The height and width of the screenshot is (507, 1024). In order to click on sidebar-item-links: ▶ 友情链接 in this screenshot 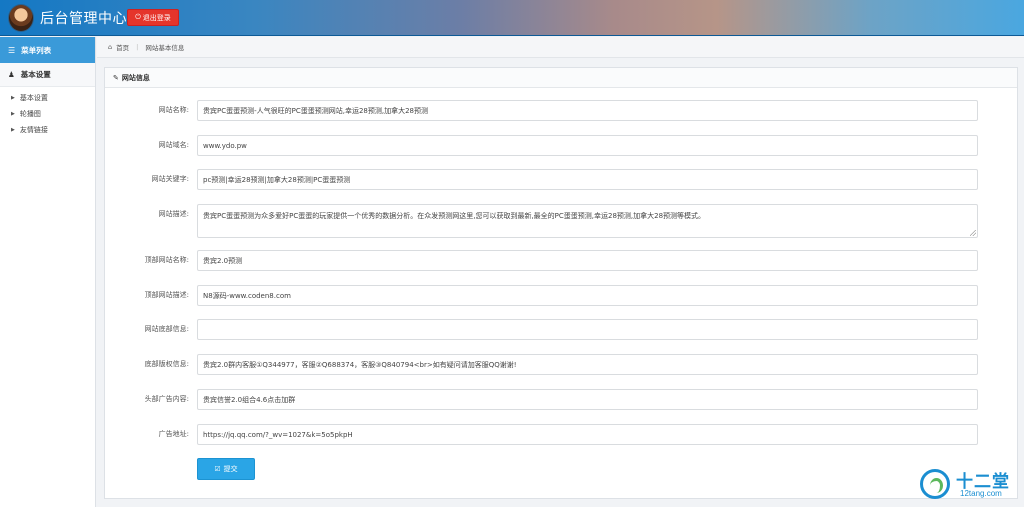, I will do `click(47, 130)`.